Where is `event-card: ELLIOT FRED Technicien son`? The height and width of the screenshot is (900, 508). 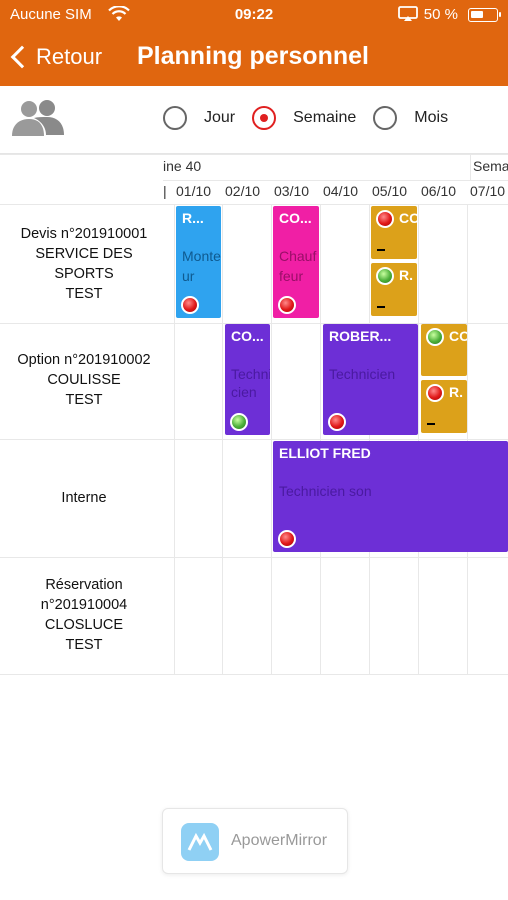
event-card: ELLIOT FRED Technicien son is located at coordinates (390, 496).